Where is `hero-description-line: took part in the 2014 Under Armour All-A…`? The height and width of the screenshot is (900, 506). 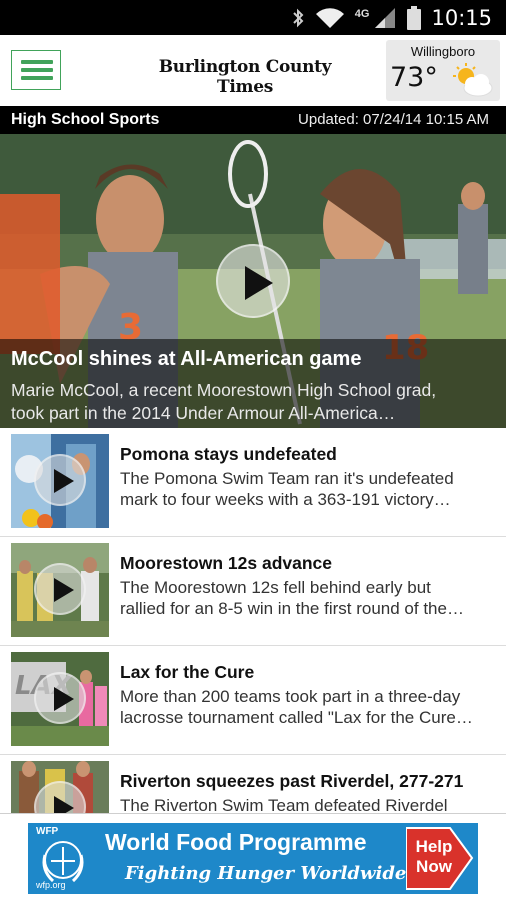 hero-description-line: took part in the 2014 Under Armour All-A… is located at coordinates (203, 413).